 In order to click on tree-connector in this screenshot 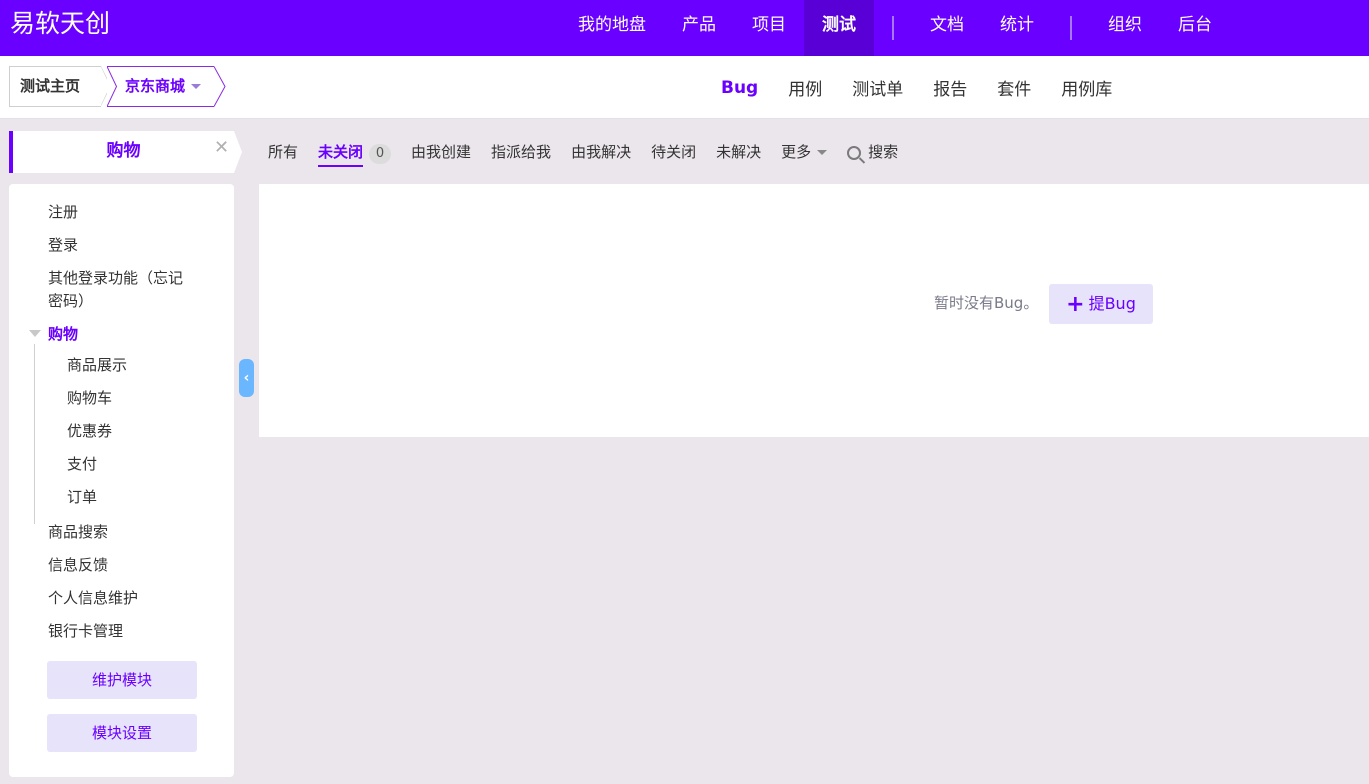, I will do `click(34, 434)`.